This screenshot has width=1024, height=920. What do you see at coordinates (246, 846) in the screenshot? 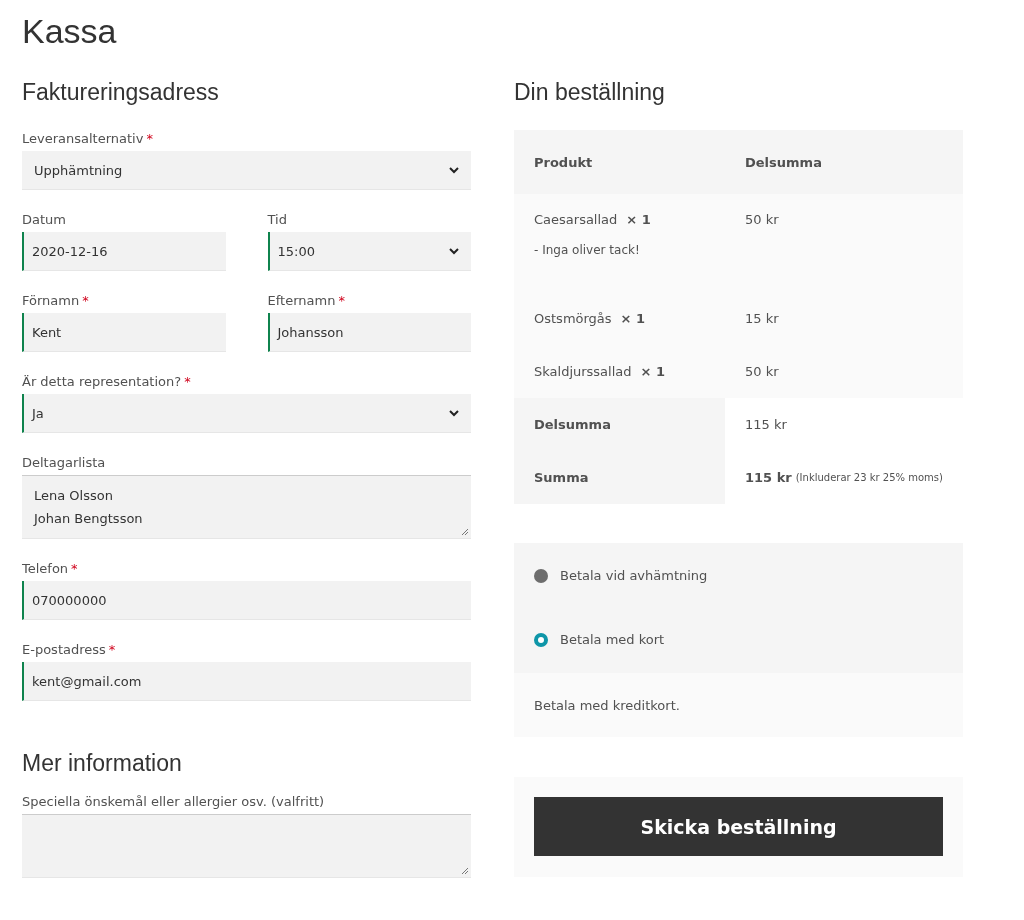
I see `textarea-field` at bounding box center [246, 846].